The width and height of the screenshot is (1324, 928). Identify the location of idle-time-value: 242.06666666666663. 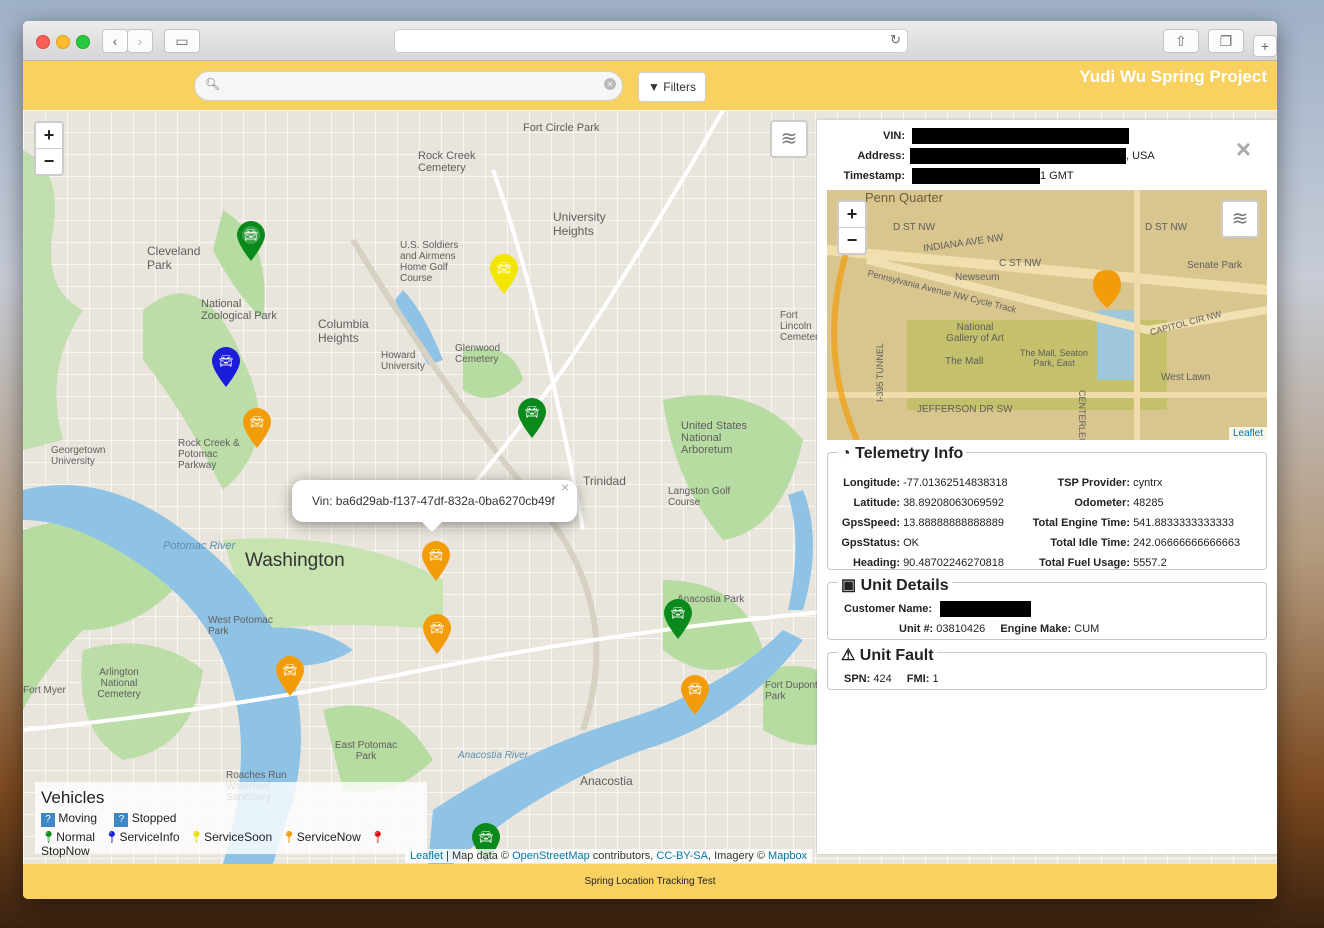
(1187, 543).